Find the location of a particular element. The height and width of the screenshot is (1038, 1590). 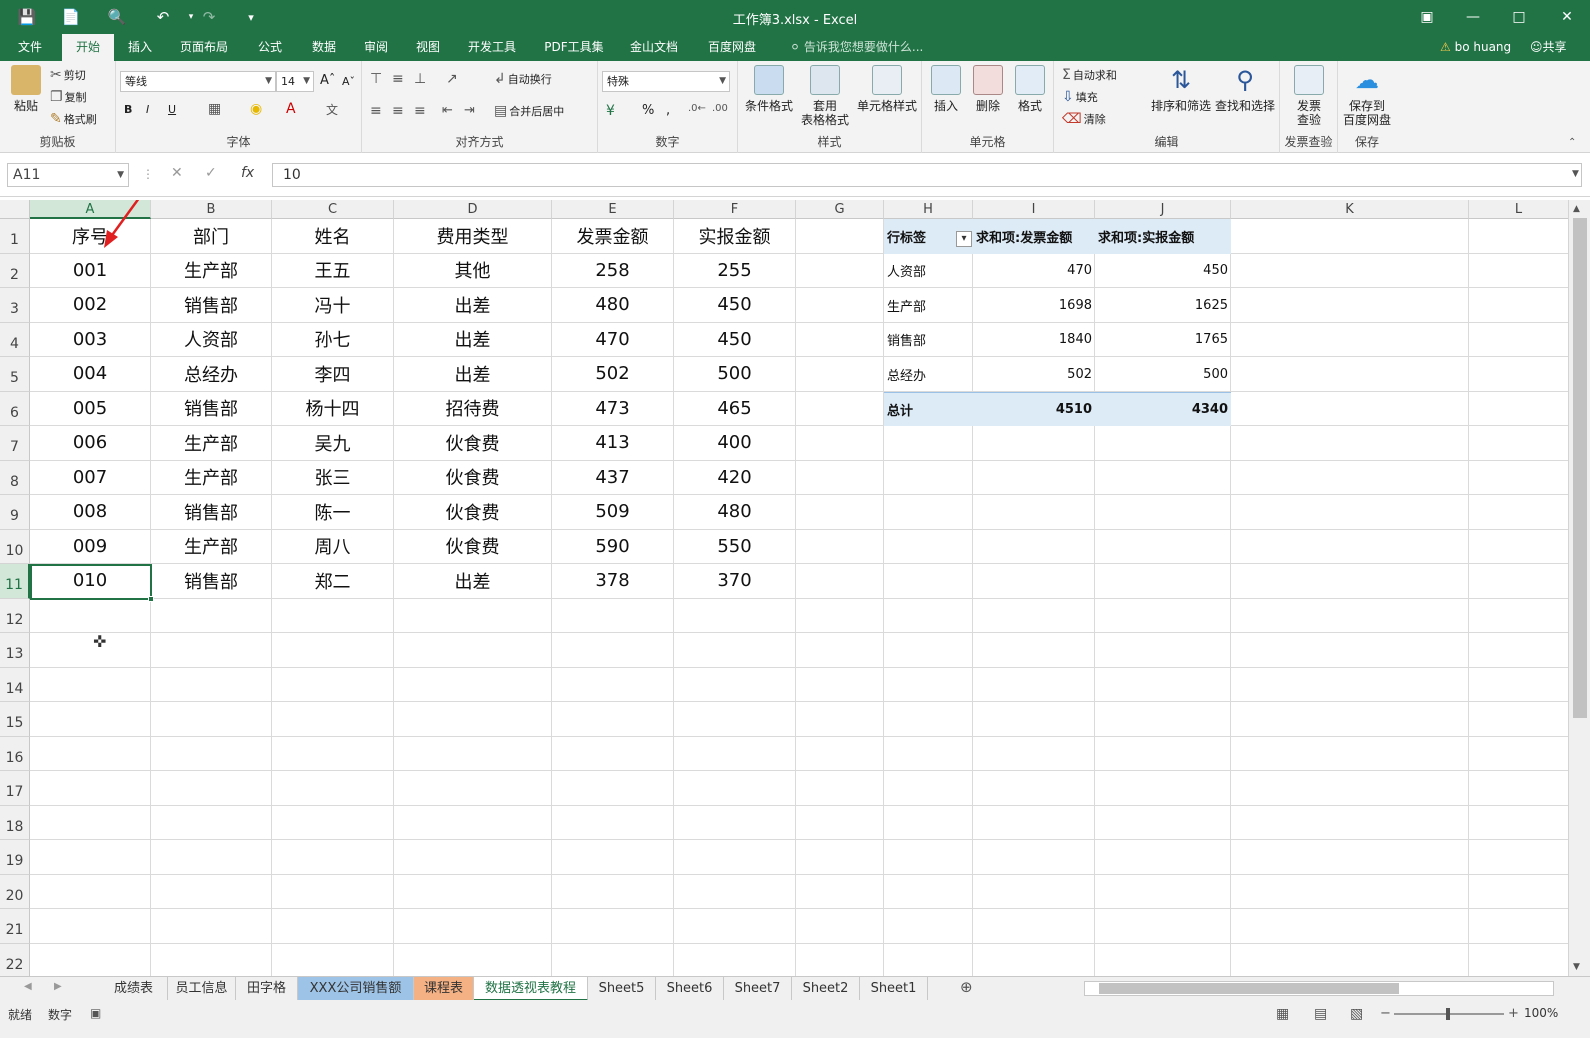

cell-g21 is located at coordinates (840, 926).